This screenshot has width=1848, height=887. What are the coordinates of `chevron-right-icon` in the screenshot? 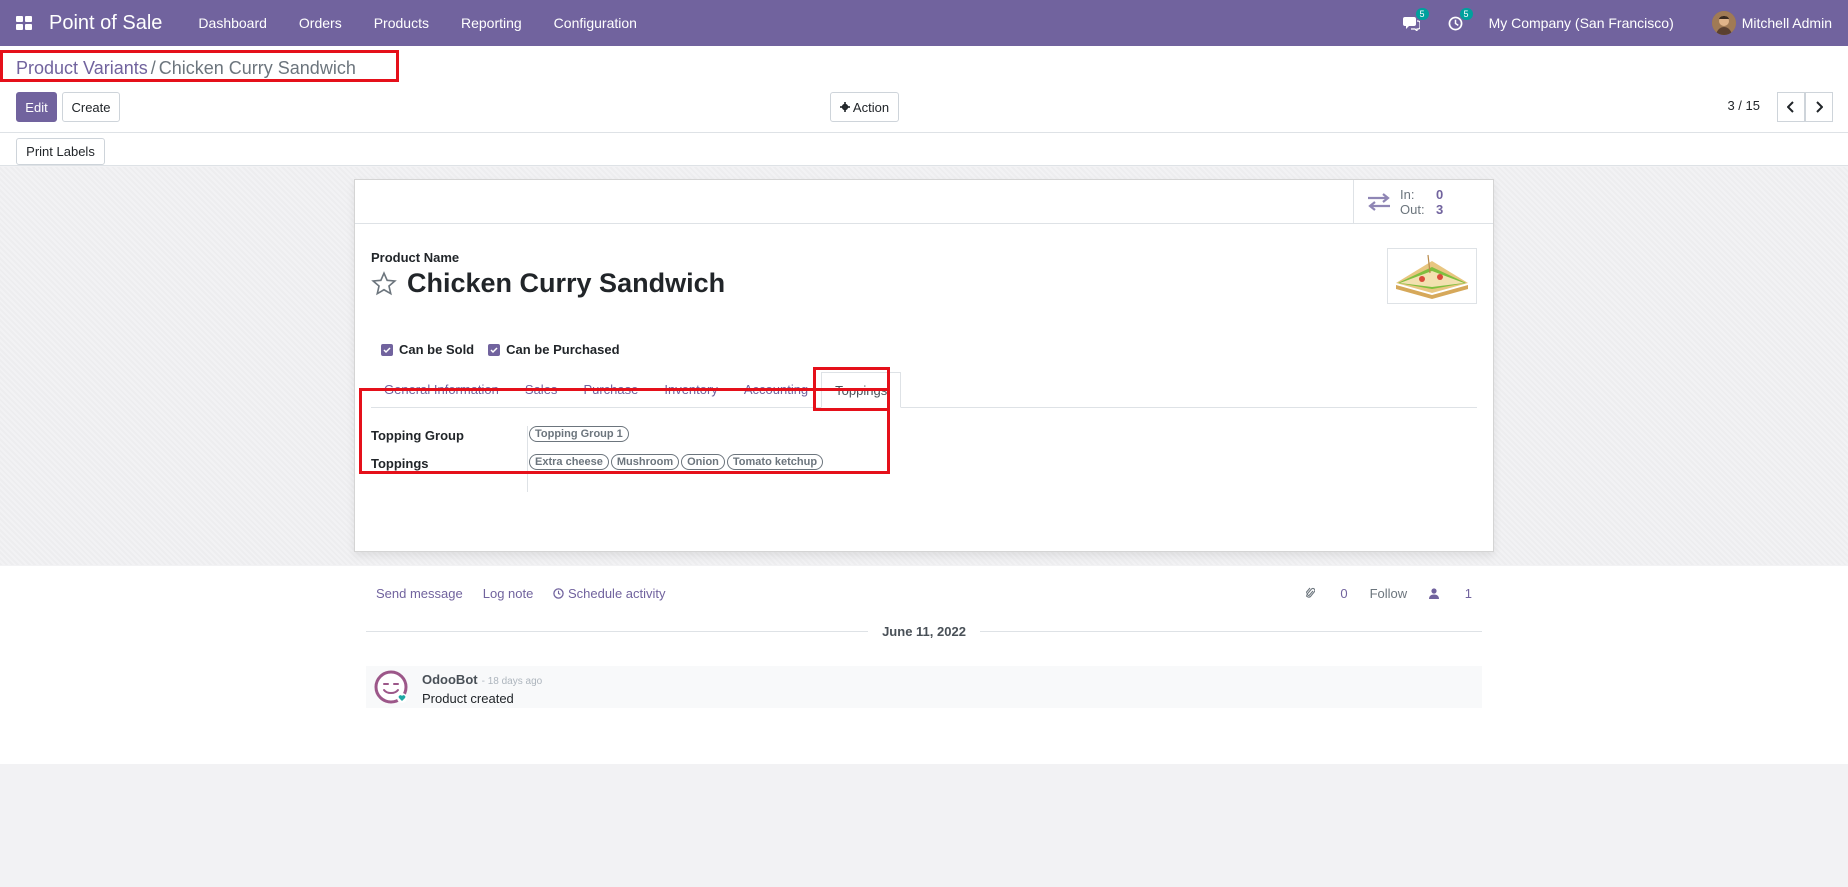 It's located at (1819, 107).